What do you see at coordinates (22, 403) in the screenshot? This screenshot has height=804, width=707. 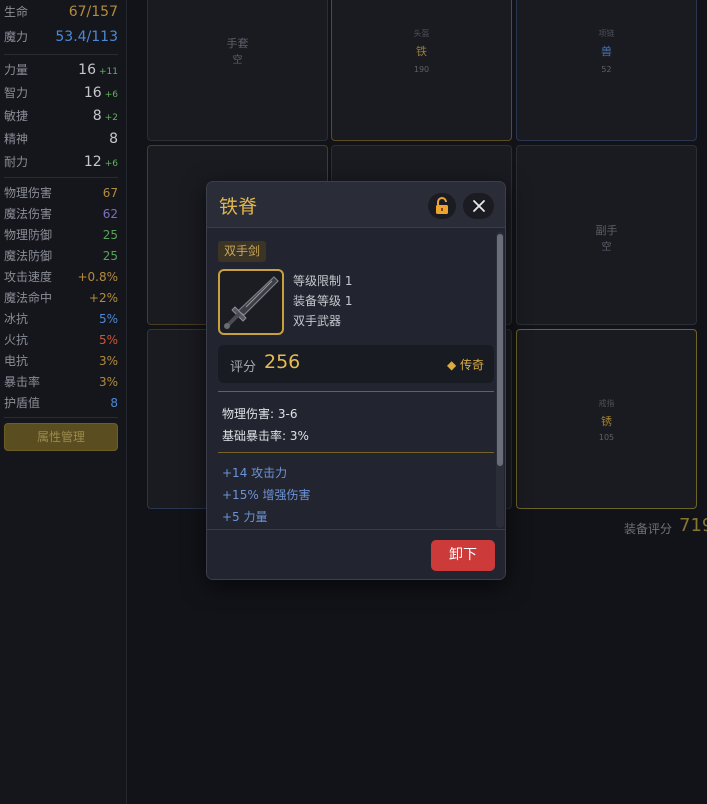 I see `stat-label: 护盾值` at bounding box center [22, 403].